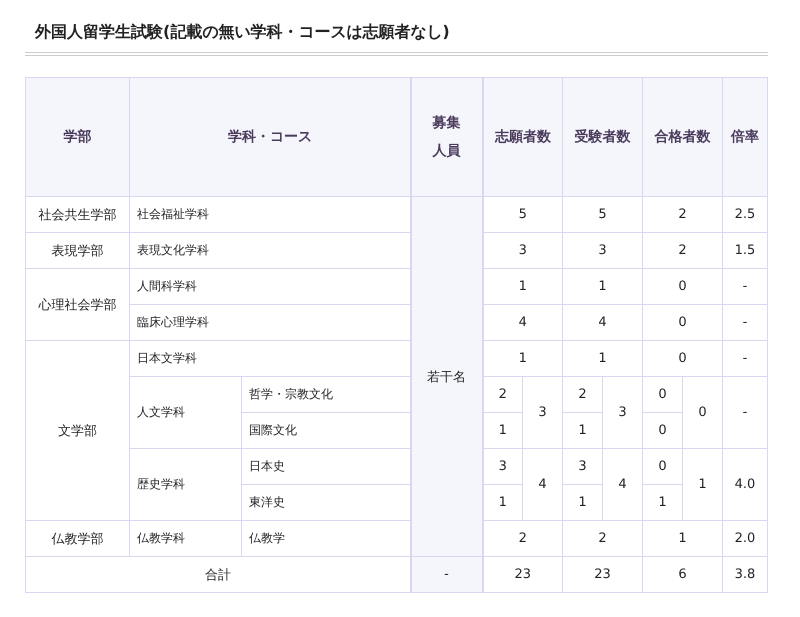 The width and height of the screenshot is (800, 617). I want to click on recruitment-cell: -, so click(446, 574).